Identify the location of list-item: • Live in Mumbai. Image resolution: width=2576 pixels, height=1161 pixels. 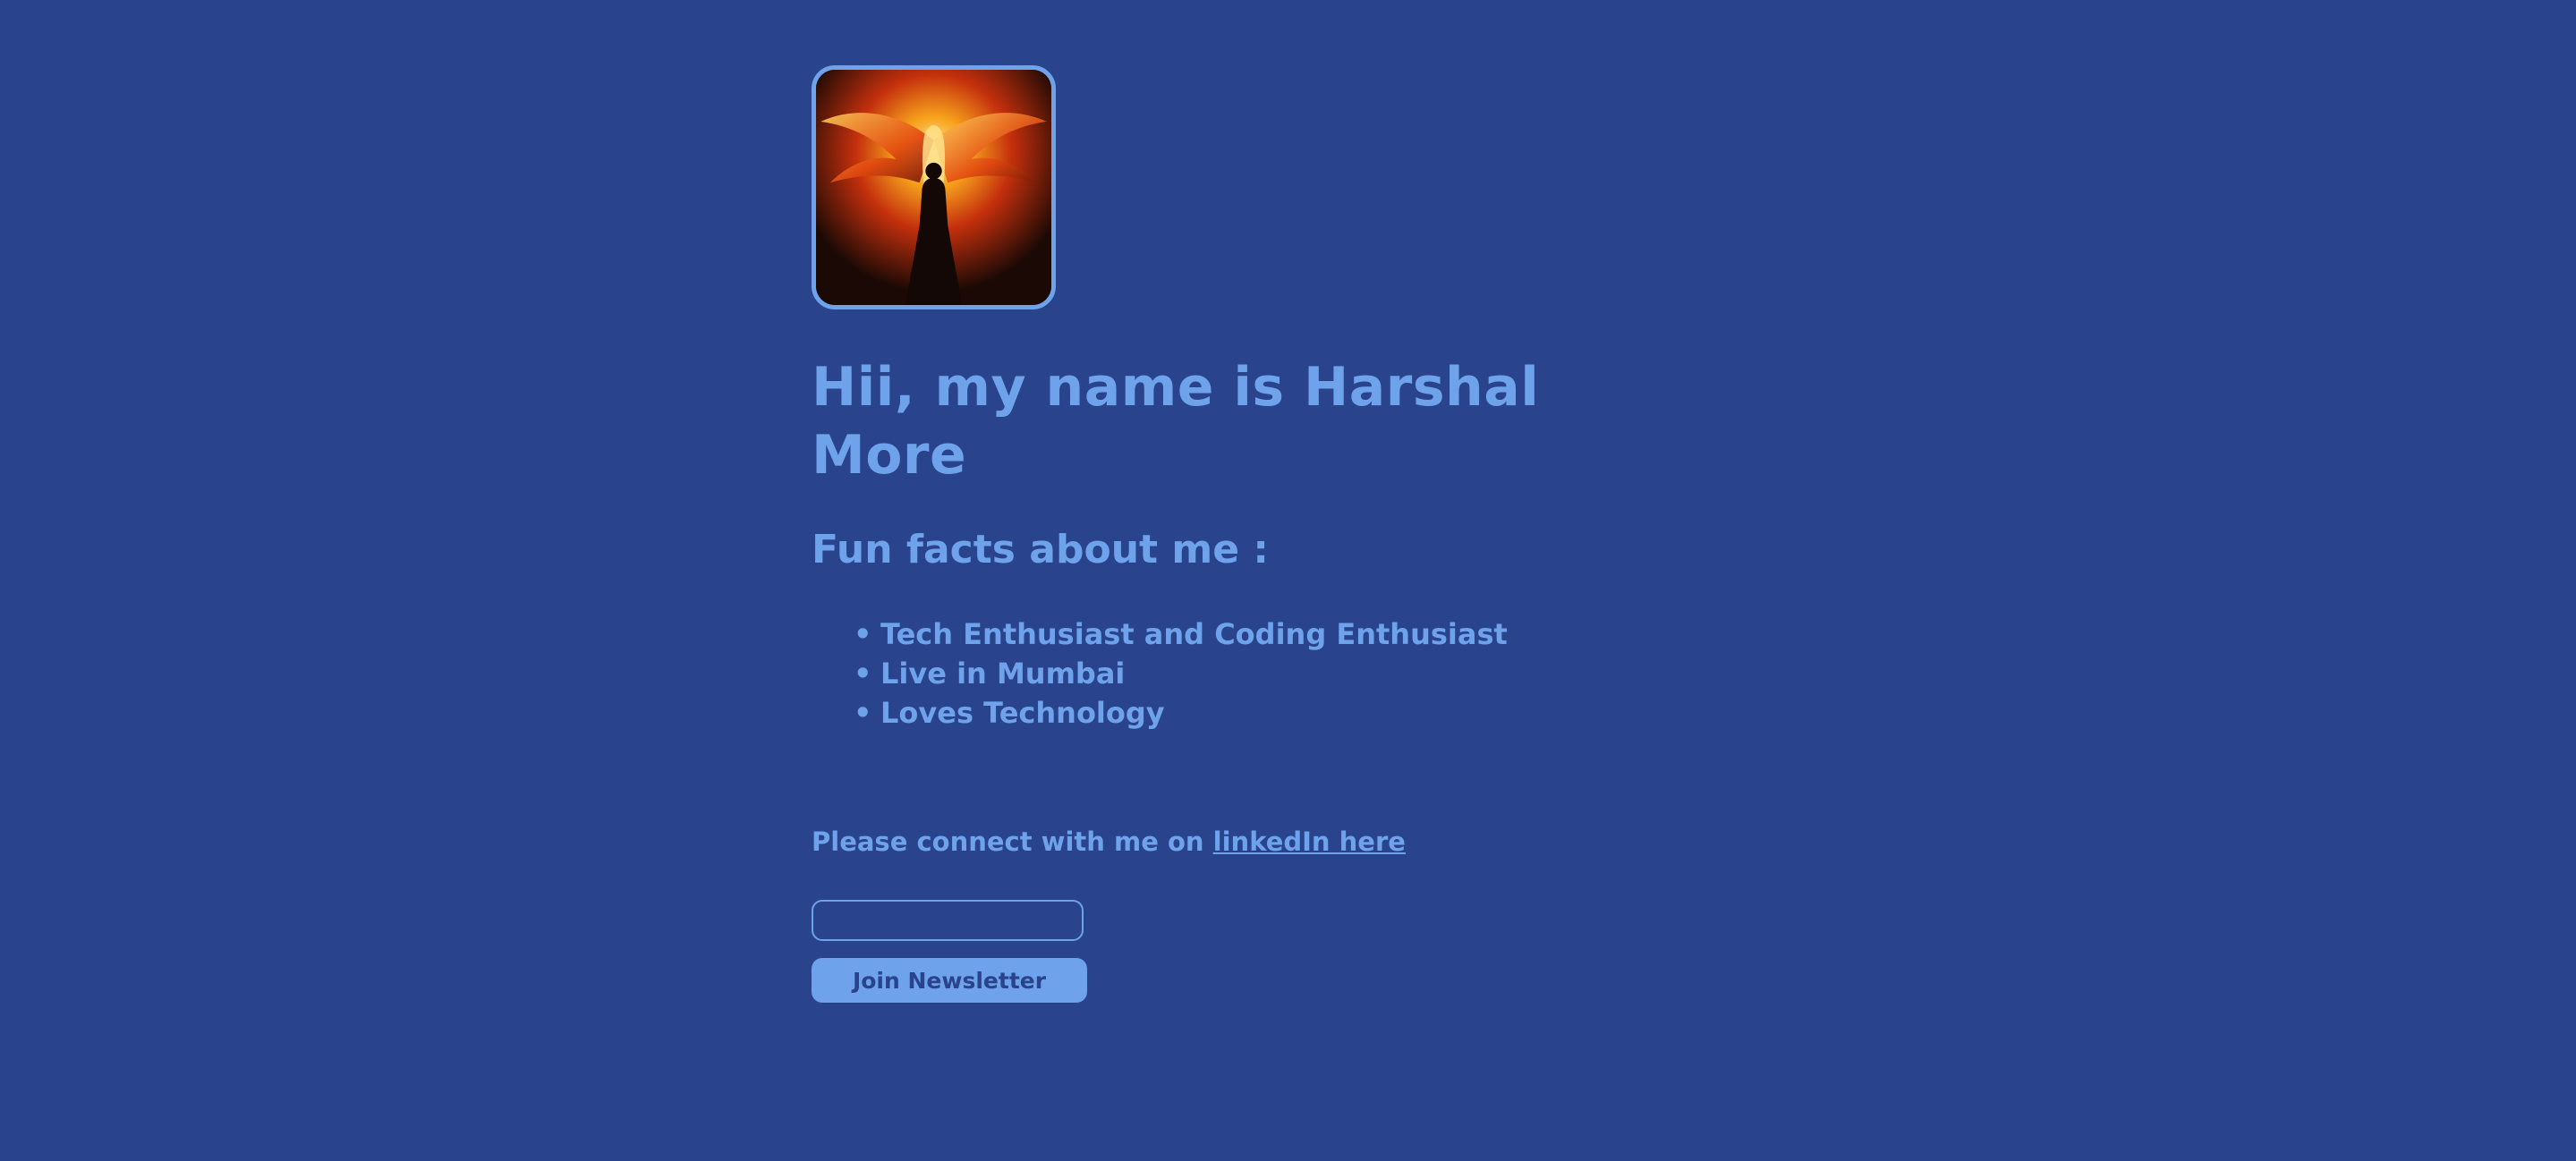
(1243, 674).